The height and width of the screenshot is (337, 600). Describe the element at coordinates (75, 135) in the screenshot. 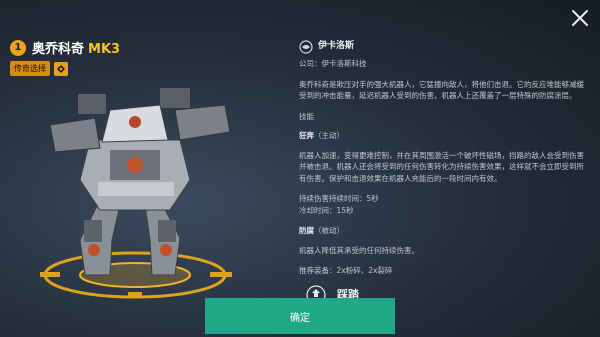

I see `robot-weapon-left` at that location.